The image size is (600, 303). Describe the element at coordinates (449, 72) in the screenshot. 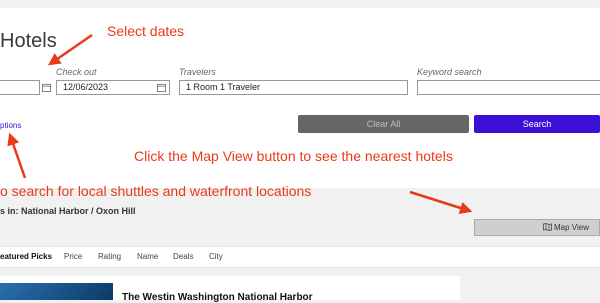

I see `keyword-label: Keyword search` at that location.